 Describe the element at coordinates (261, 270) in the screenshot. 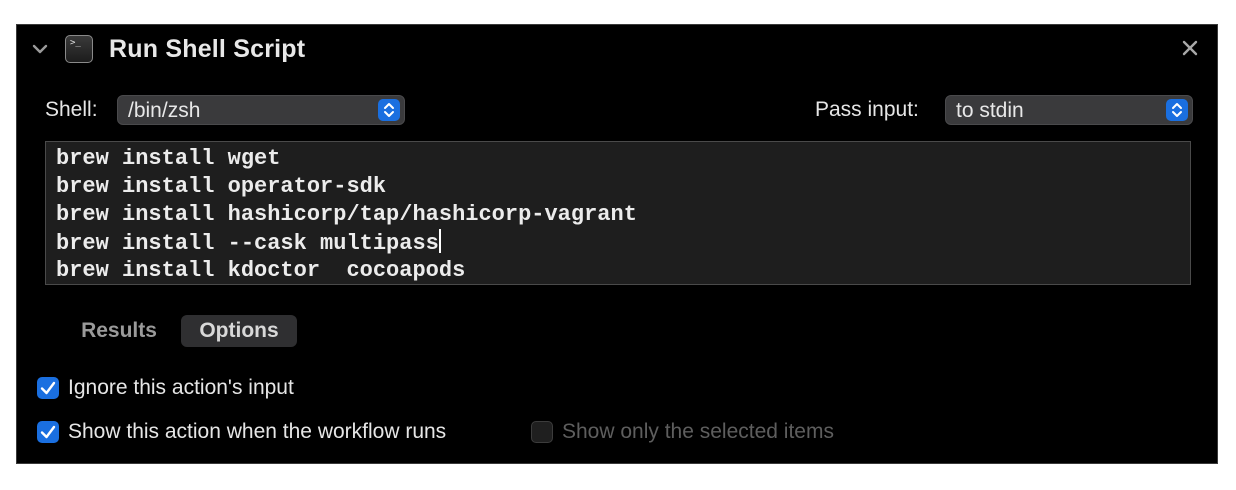

I see `script-line: brew install kdoctor cocoapods` at that location.